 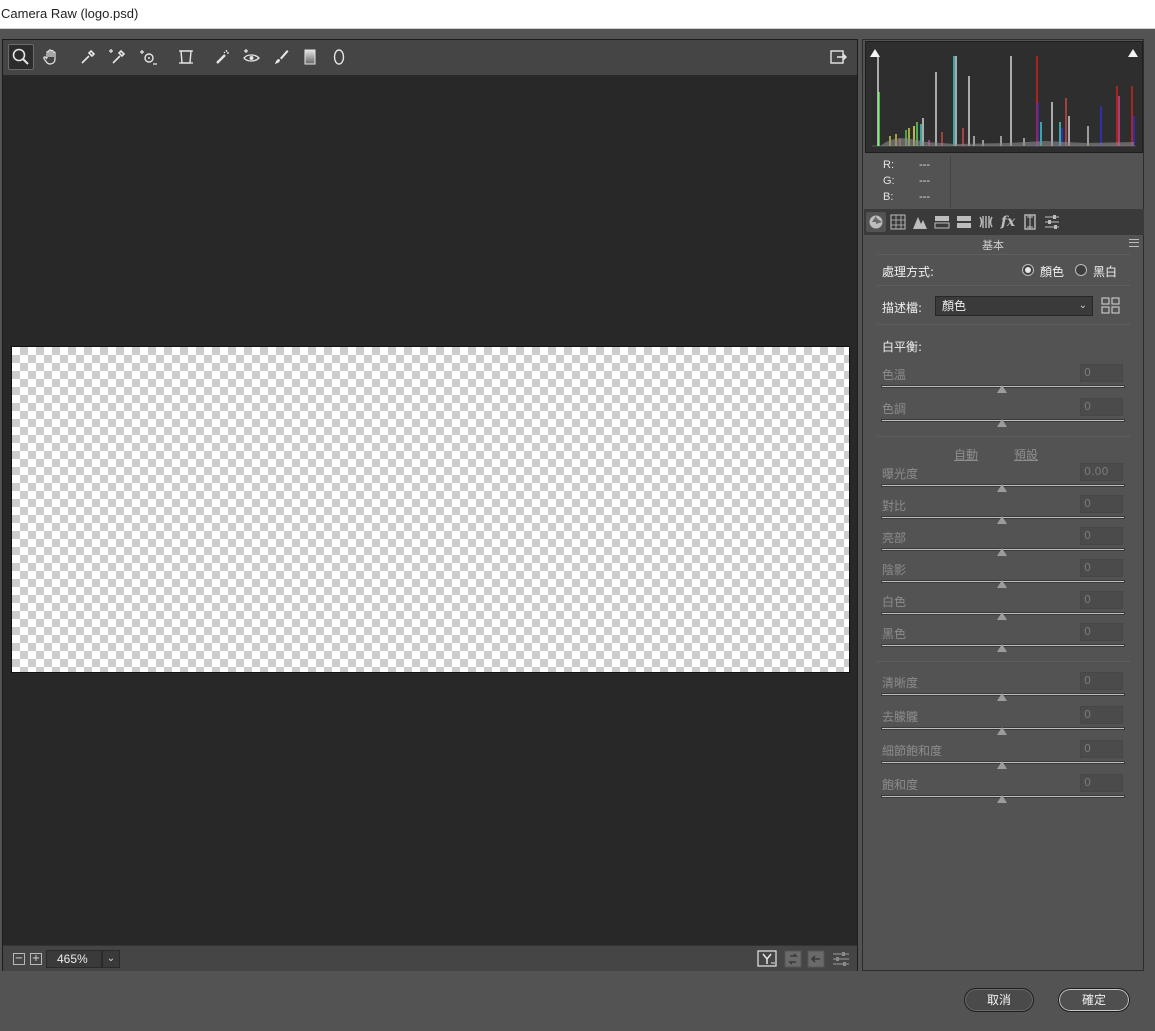 I want to click on b-label: B:, so click(x=888, y=197).